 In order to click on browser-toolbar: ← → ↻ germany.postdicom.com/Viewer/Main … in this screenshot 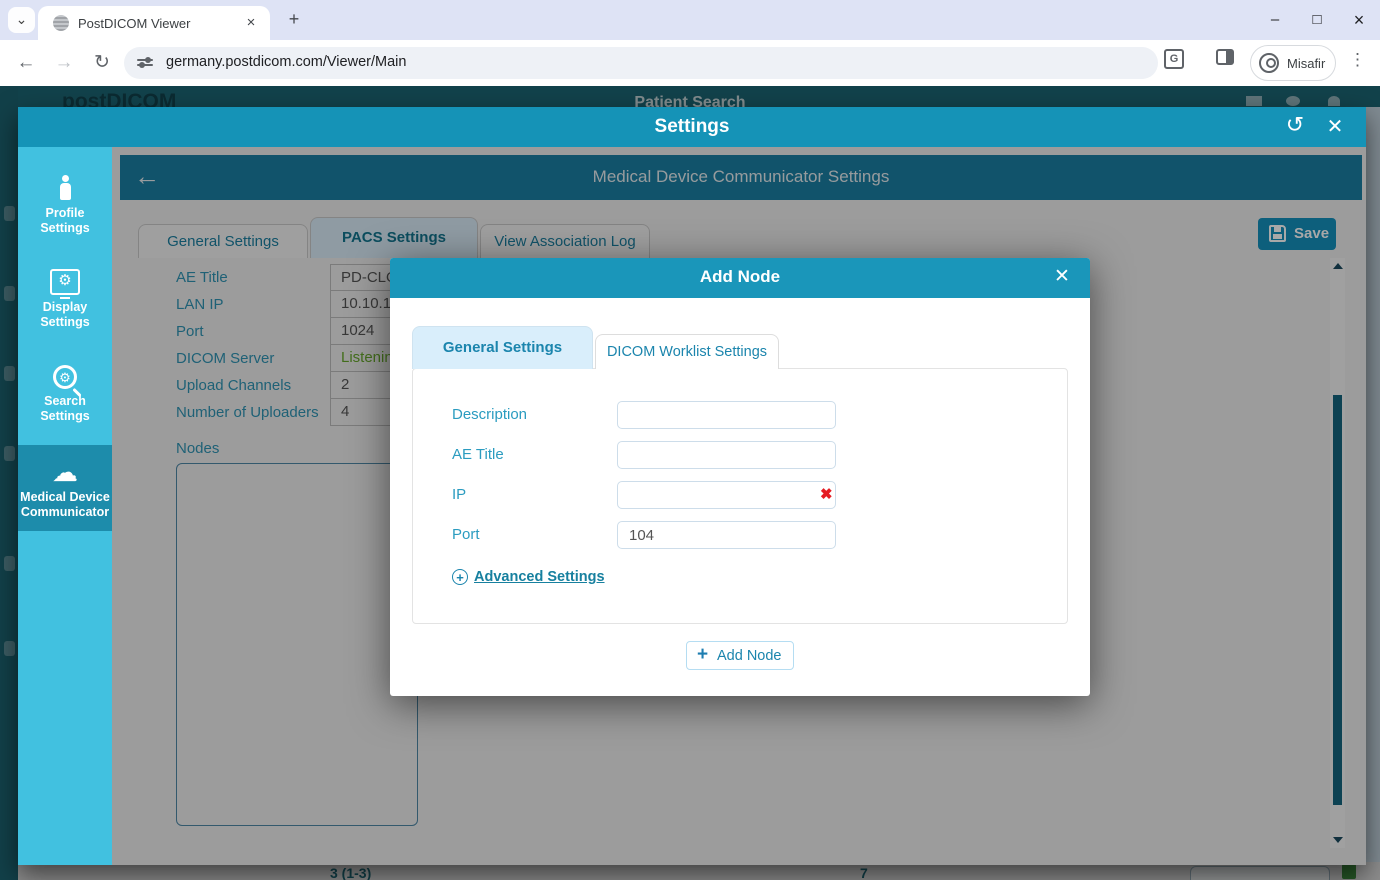, I will do `click(690, 63)`.